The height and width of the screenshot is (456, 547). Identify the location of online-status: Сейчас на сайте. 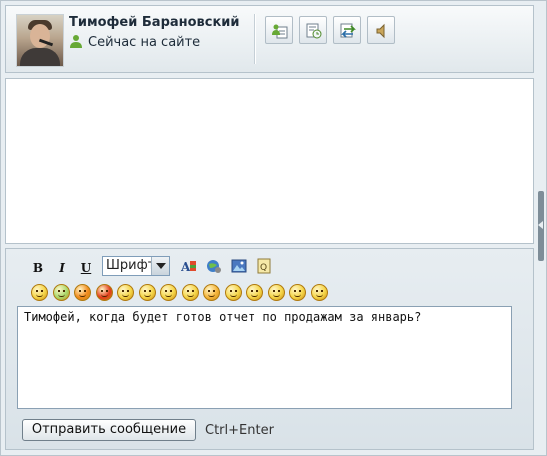
(134, 42).